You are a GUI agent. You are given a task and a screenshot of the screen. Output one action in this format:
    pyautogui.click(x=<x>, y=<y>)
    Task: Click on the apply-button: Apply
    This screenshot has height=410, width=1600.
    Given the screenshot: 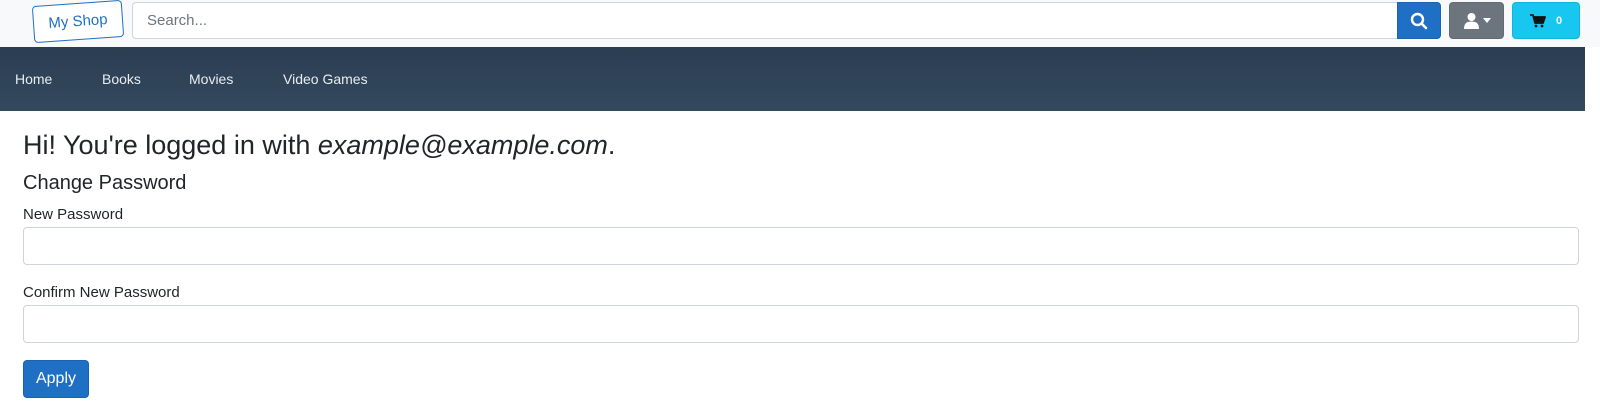 What is the action you would take?
    pyautogui.click(x=56, y=379)
    